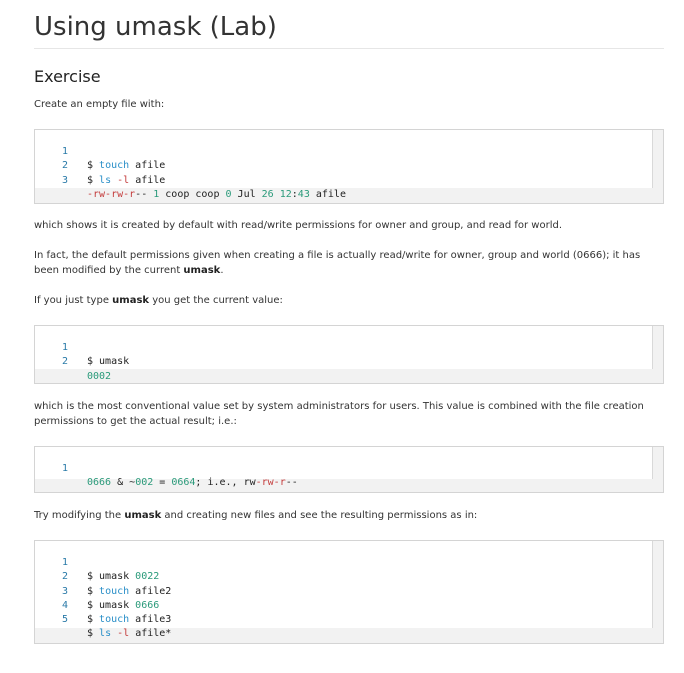 Image resolution: width=684 pixels, height=673 pixels. What do you see at coordinates (303, 194) in the screenshot?
I see `code-token-number: 43` at bounding box center [303, 194].